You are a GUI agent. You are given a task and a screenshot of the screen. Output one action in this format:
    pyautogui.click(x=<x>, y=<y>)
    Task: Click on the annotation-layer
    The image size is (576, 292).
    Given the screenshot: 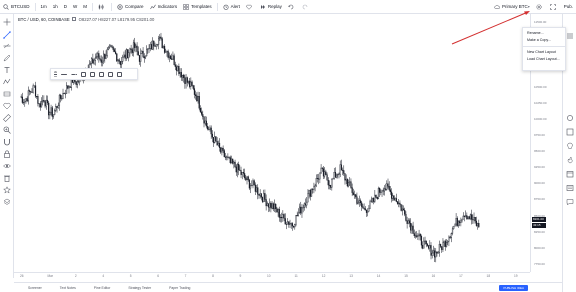 What is the action you would take?
    pyautogui.click(x=490, y=28)
    